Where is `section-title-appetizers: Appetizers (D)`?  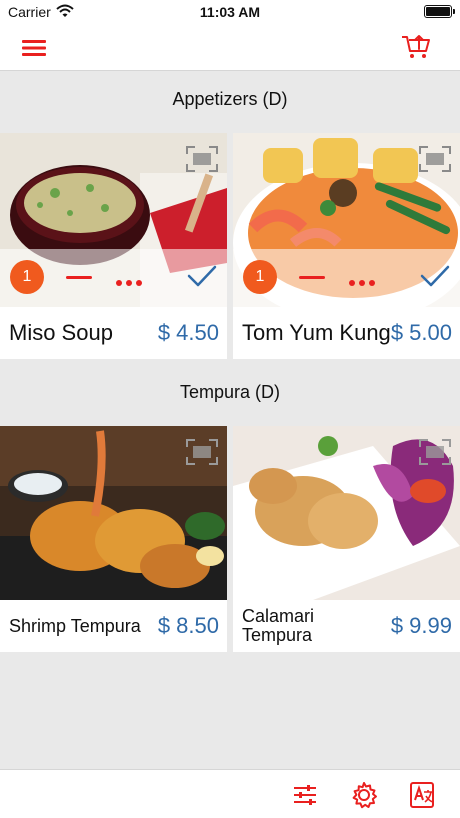 section-title-appetizers: Appetizers (D) is located at coordinates (230, 99).